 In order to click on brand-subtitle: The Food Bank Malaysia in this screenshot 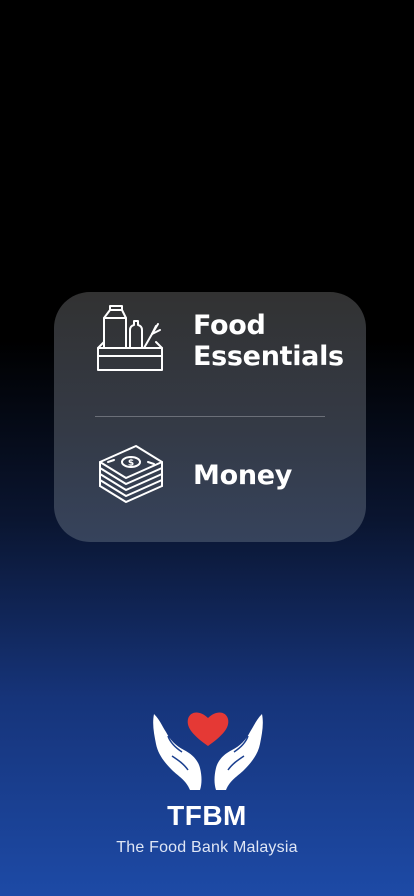, I will do `click(207, 847)`.